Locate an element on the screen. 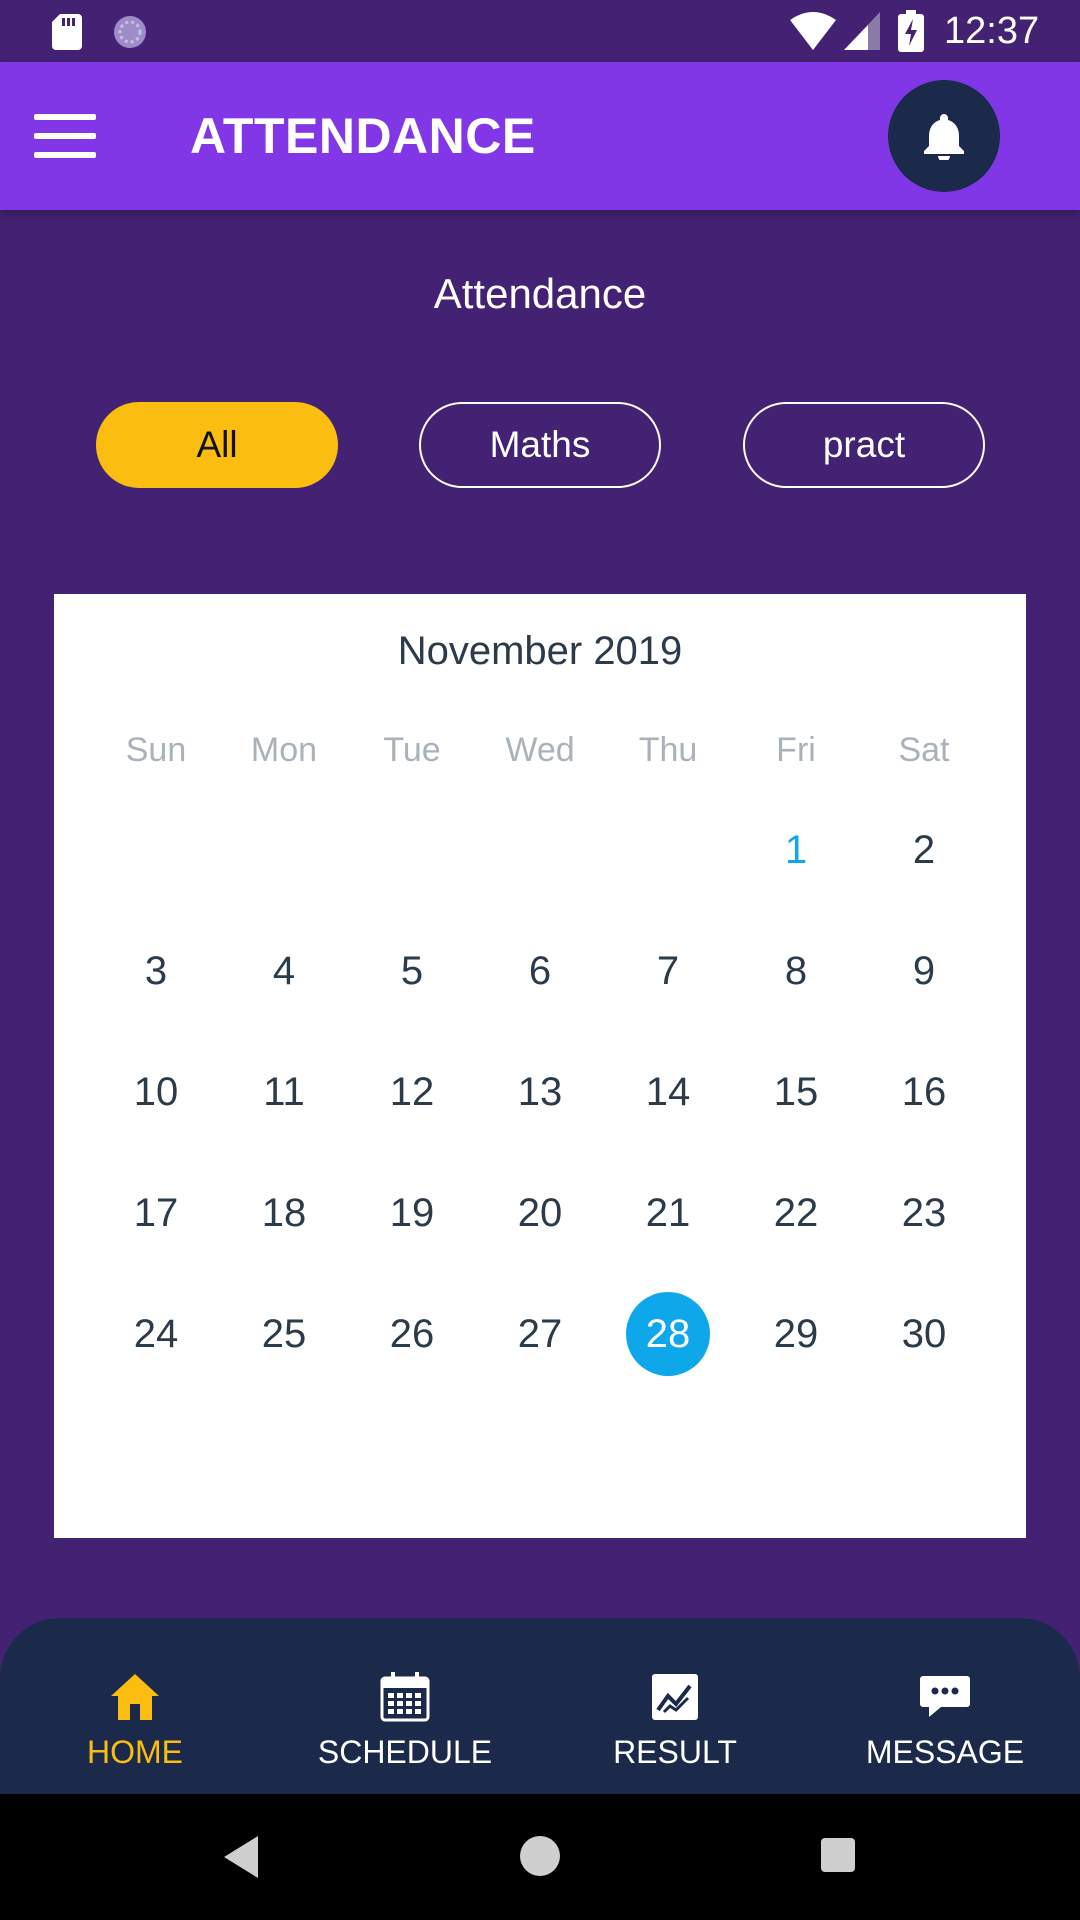 Image resolution: width=1080 pixels, height=1920 pixels. calendar-day-number: 3 is located at coordinates (156, 971).